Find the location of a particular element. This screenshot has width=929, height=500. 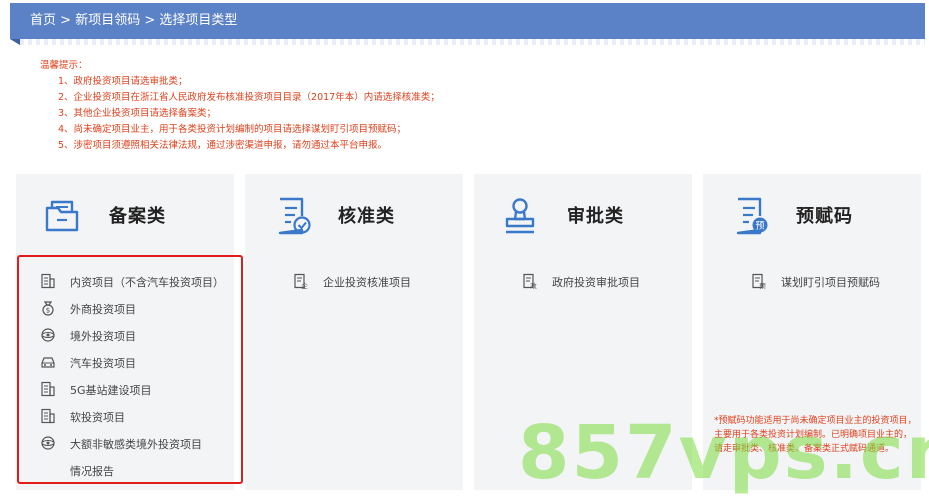

tip-line: 4、尚未确定项目业主，用于各类投资计划编制的项目请选择谋划盯引项目预赋码； is located at coordinates (232, 129).